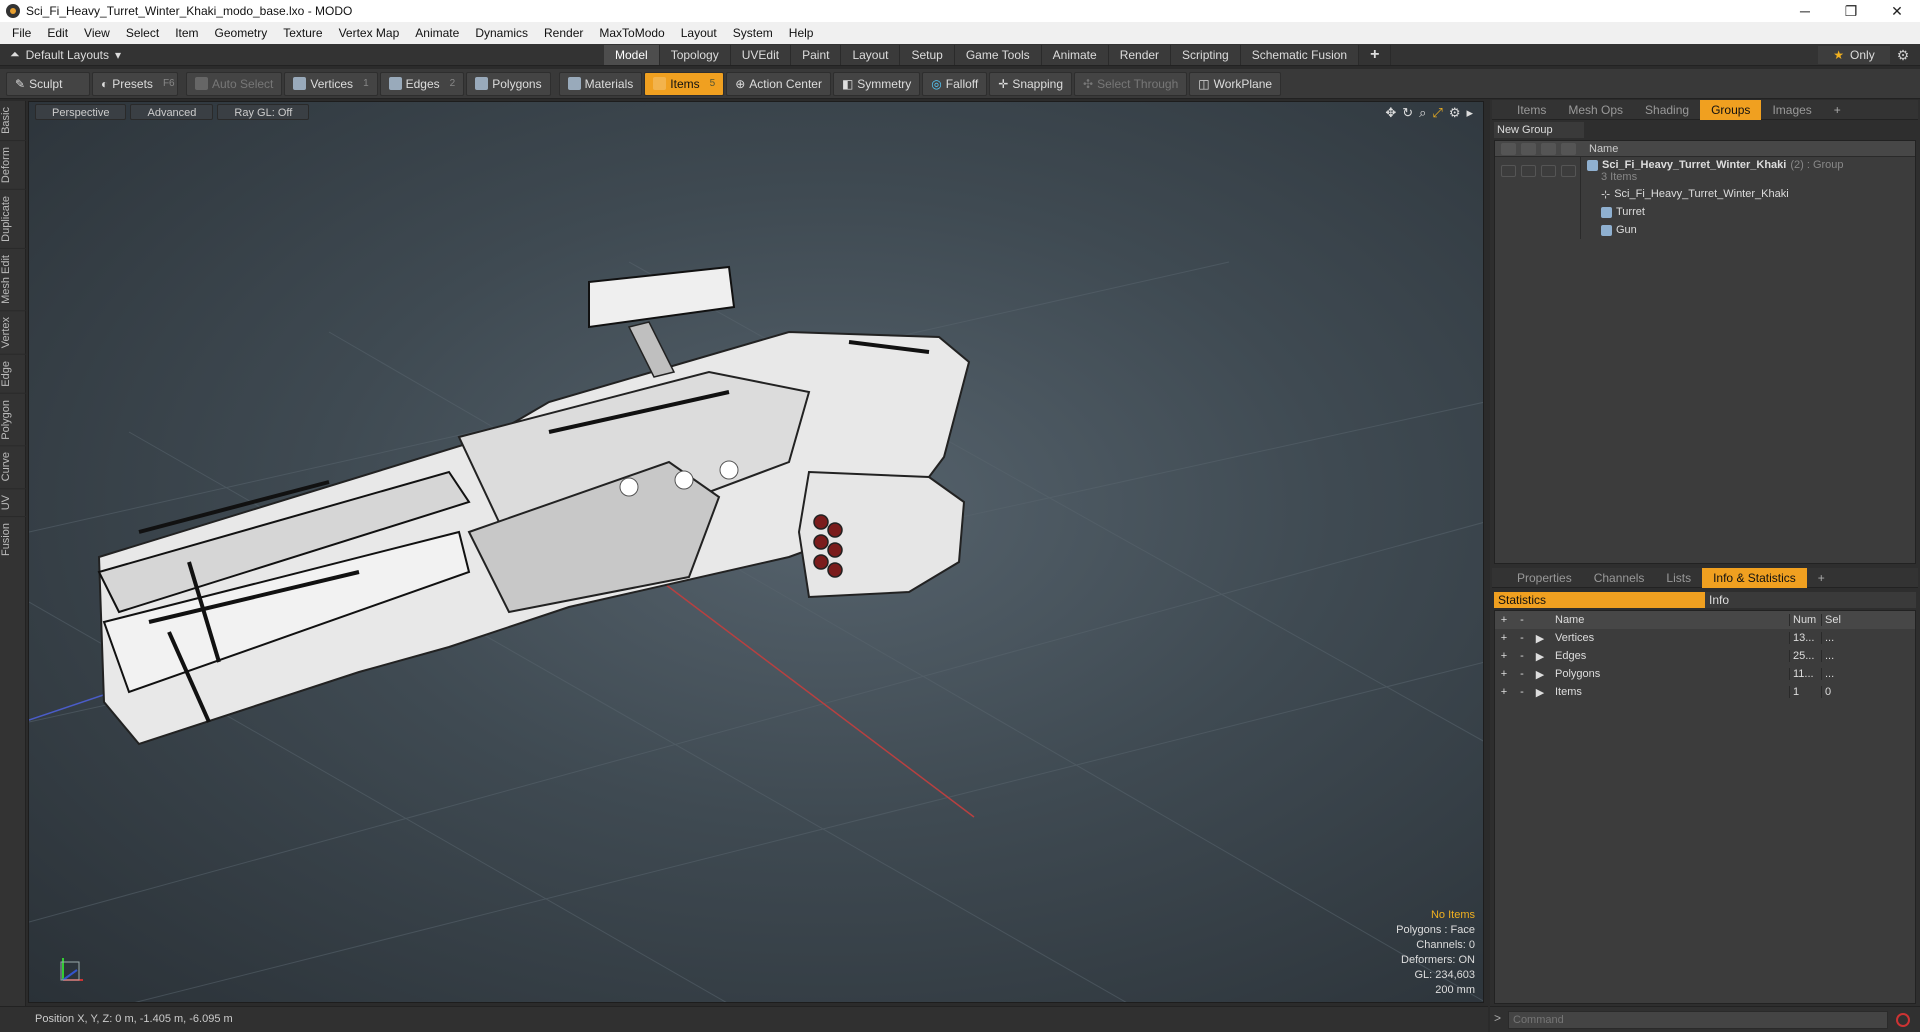 This screenshot has height=1032, width=1920. What do you see at coordinates (1539, 130) in the screenshot?
I see `new-group-button: New Group` at bounding box center [1539, 130].